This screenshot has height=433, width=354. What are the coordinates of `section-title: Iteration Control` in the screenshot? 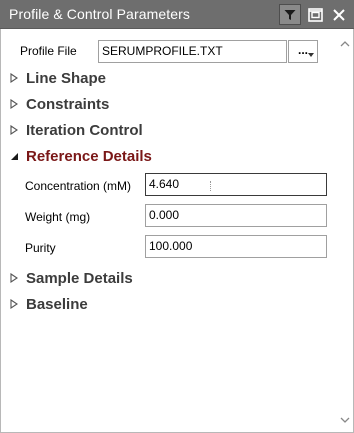 It's located at (84, 130).